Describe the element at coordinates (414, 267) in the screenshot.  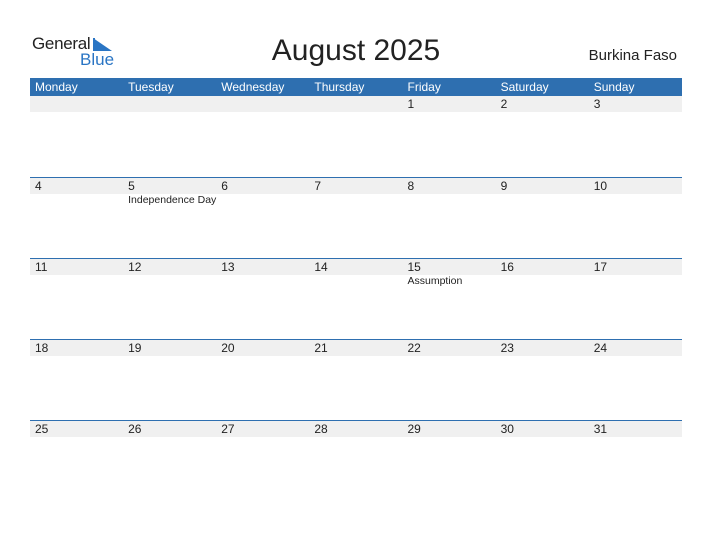
I see `day-number: 15` at that location.